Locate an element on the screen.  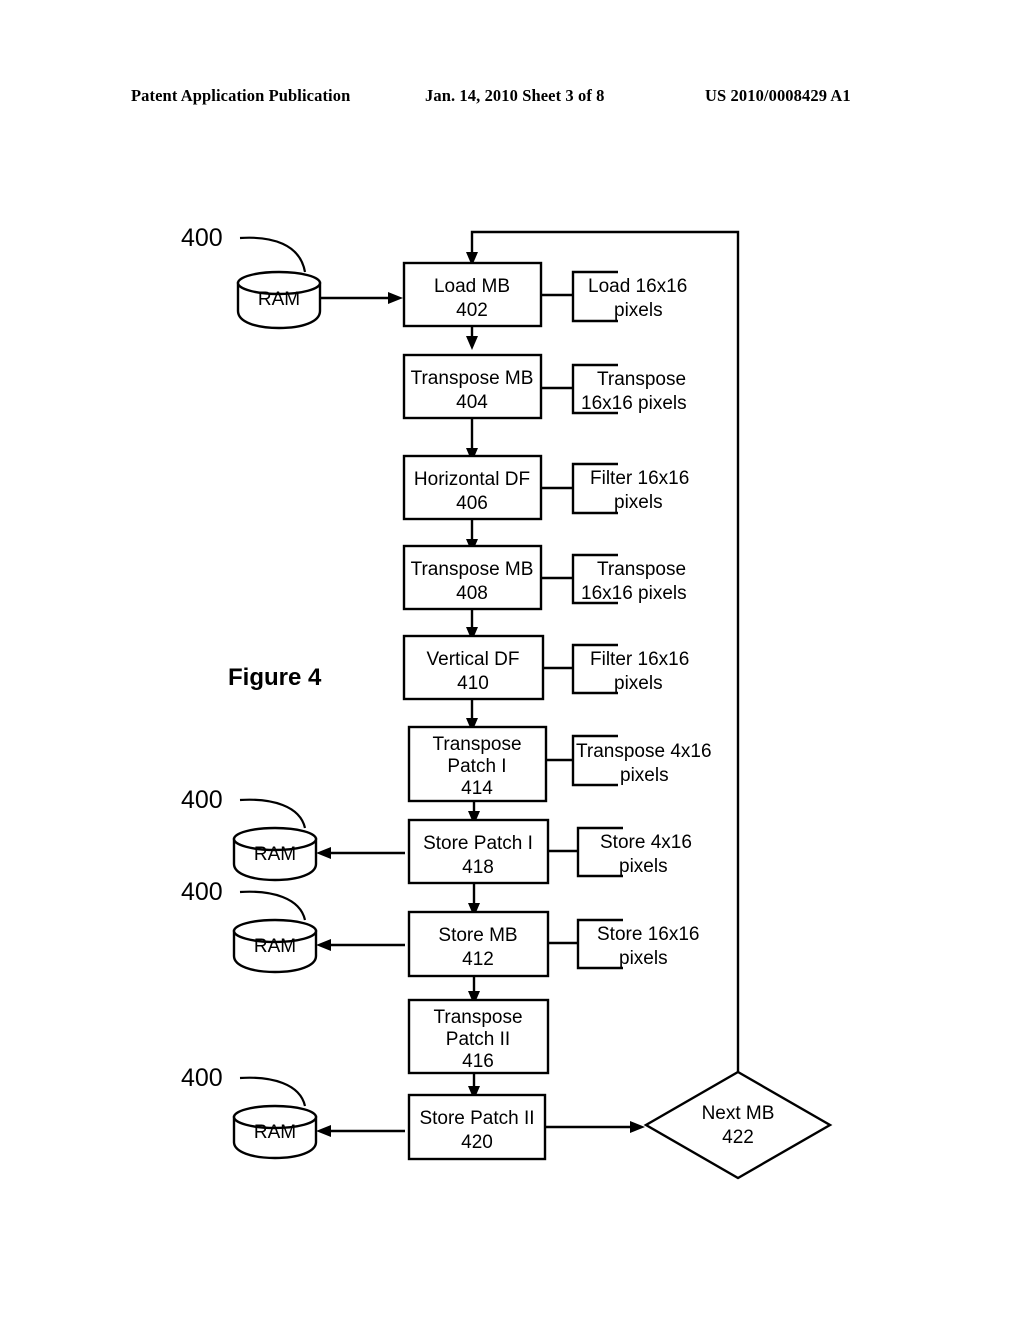
process-step-load-mb: Load MB 402 Load 16x16 pixels is located at coordinates (544, 294).